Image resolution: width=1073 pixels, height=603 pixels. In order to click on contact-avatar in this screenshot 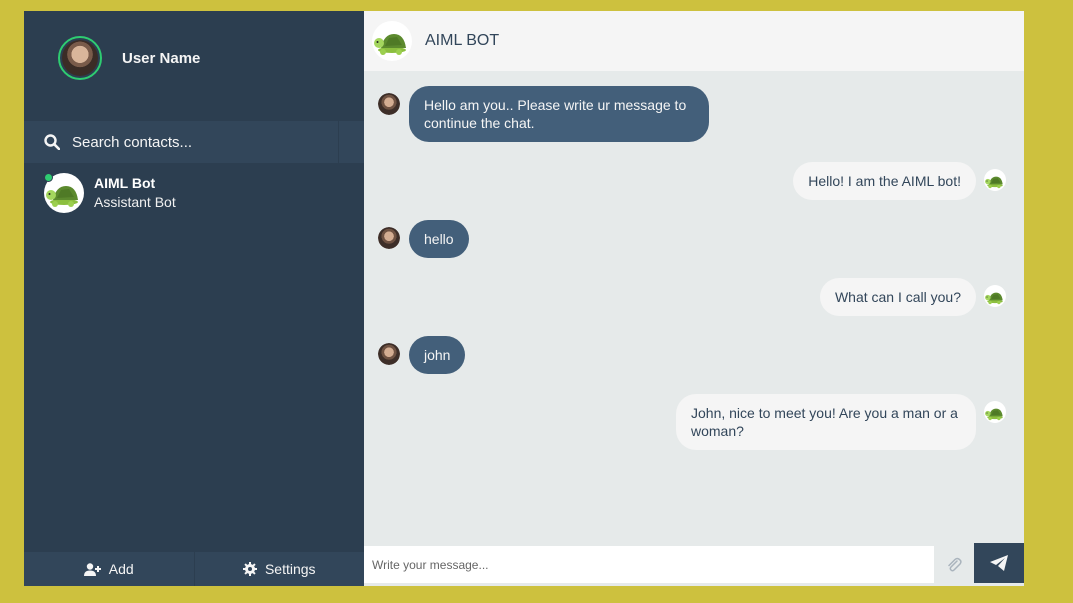, I will do `click(64, 193)`.